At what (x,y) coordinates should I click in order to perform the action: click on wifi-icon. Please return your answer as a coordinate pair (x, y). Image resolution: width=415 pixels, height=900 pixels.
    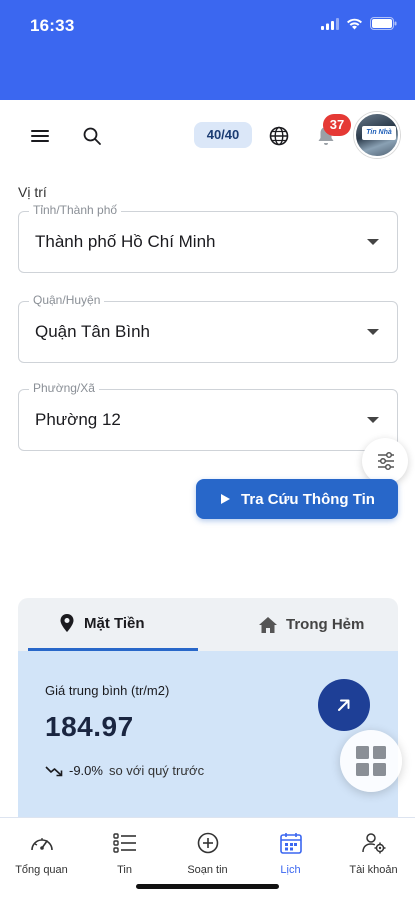
    Looking at the image, I should click on (354, 23).